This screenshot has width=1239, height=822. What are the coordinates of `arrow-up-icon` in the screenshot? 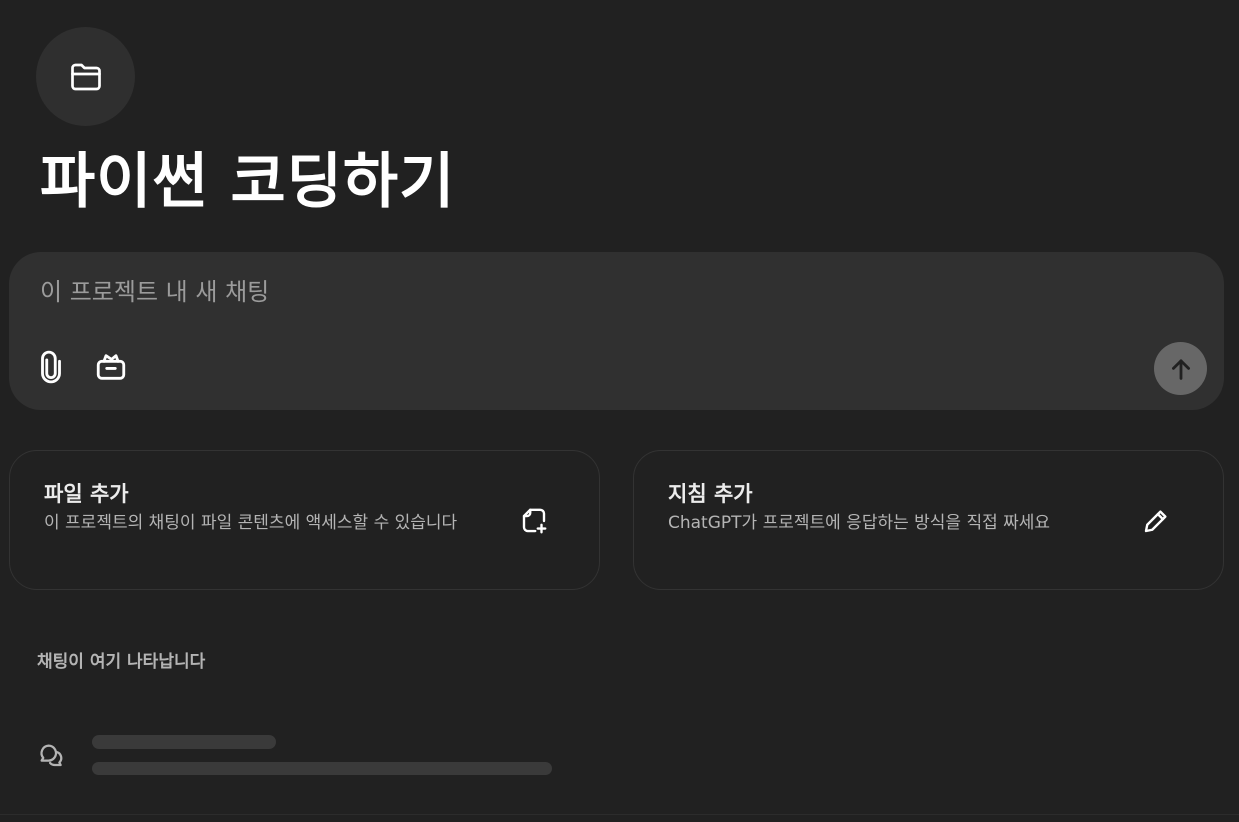 It's located at (1180, 369).